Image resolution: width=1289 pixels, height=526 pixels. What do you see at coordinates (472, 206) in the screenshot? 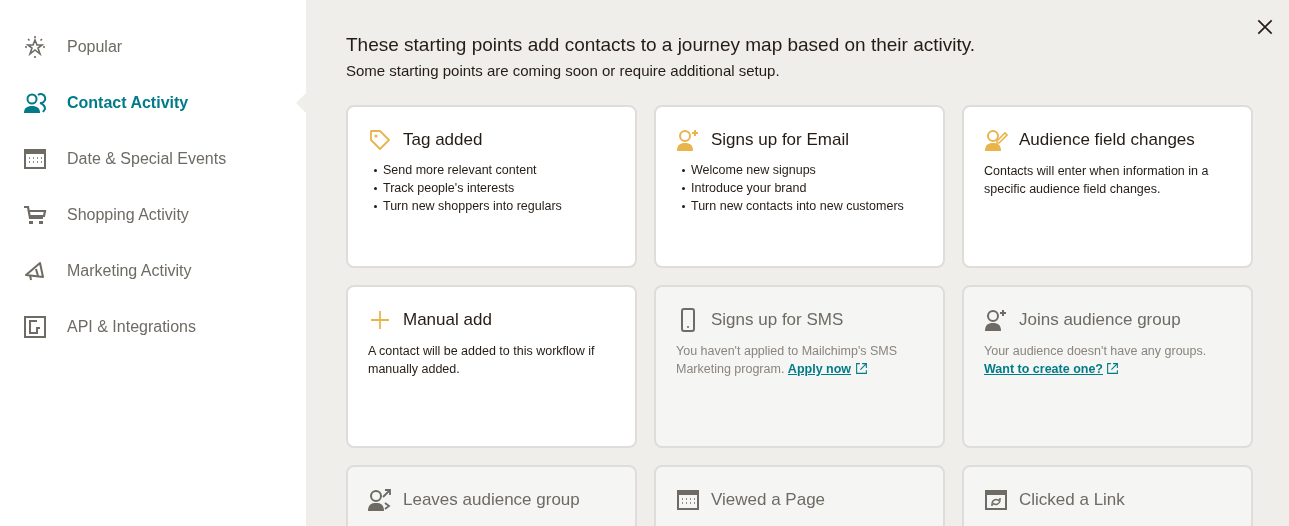
I see `bullet-text: Turn new shoppers into regulars` at bounding box center [472, 206].